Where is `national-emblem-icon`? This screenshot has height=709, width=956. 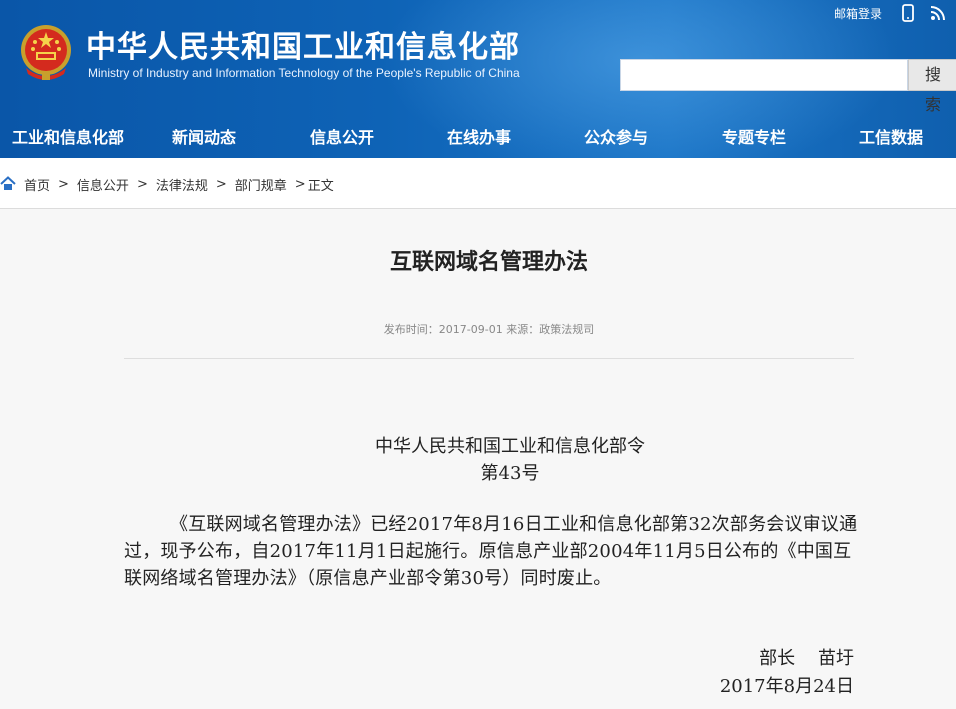
national-emblem-icon is located at coordinates (46, 52).